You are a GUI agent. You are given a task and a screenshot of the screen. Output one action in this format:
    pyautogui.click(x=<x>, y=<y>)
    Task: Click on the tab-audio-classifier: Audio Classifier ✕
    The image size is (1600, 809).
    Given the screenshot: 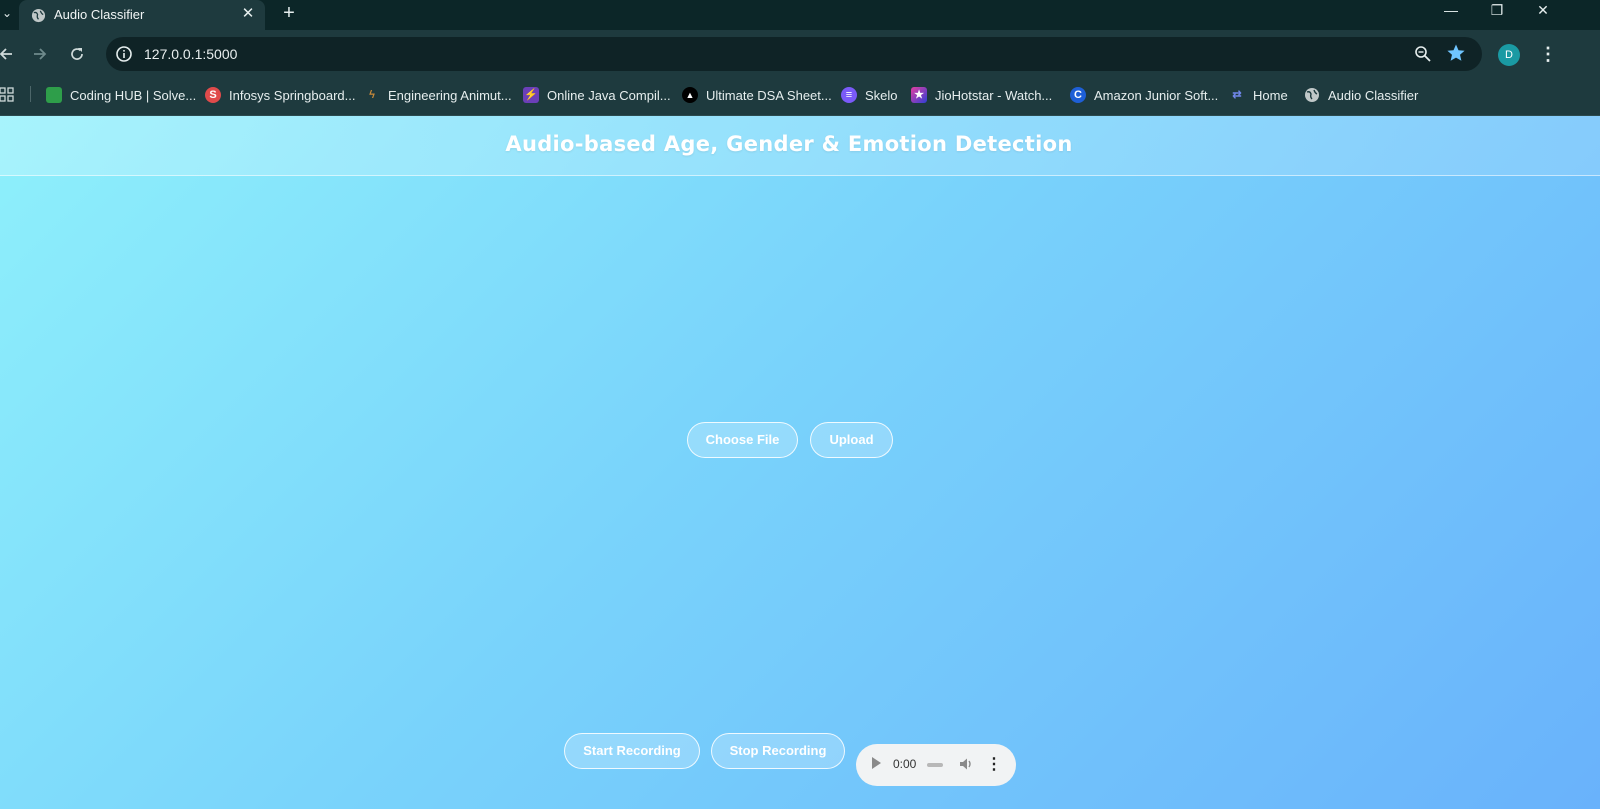 What is the action you would take?
    pyautogui.click(x=142, y=15)
    